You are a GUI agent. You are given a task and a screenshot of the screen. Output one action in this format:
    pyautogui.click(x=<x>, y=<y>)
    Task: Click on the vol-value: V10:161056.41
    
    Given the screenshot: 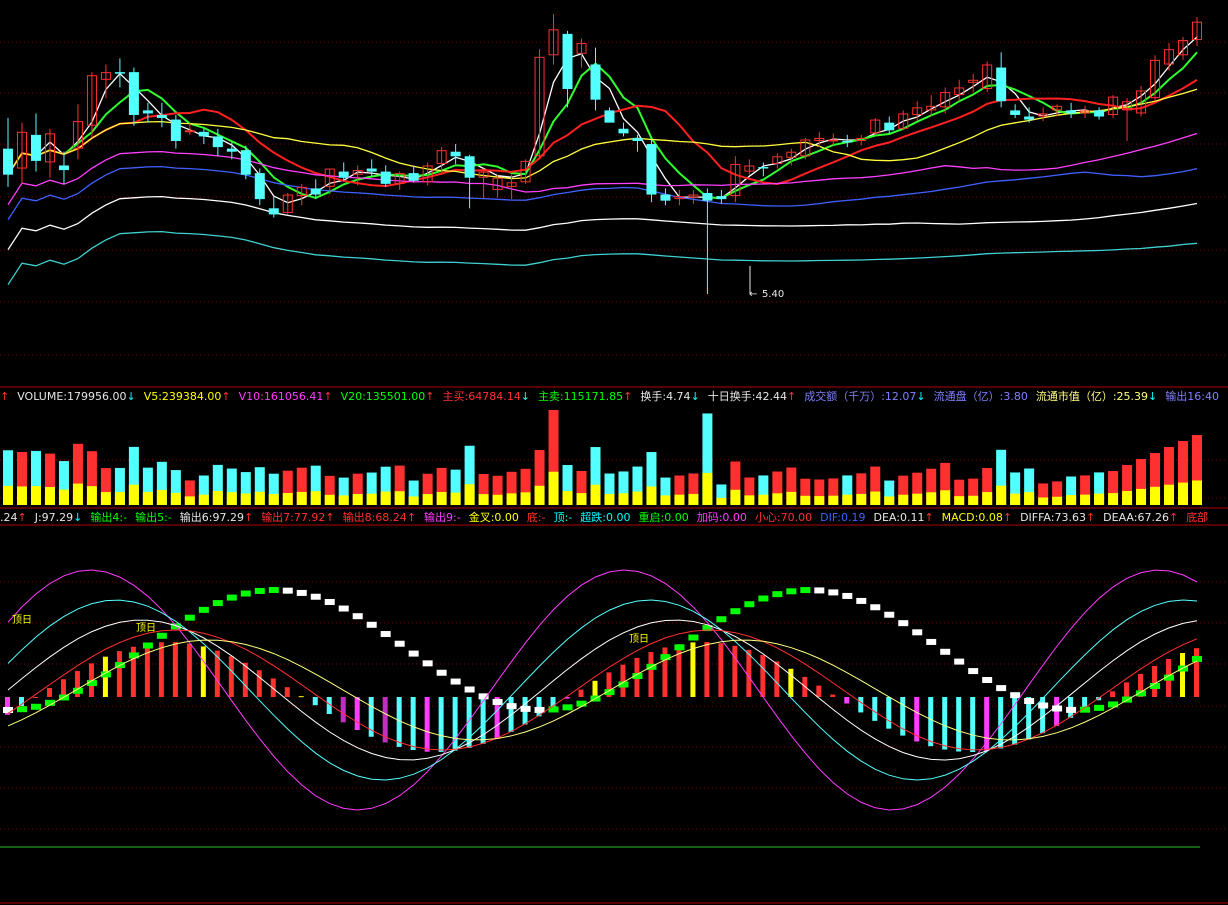 What is the action you would take?
    pyautogui.click(x=281, y=396)
    